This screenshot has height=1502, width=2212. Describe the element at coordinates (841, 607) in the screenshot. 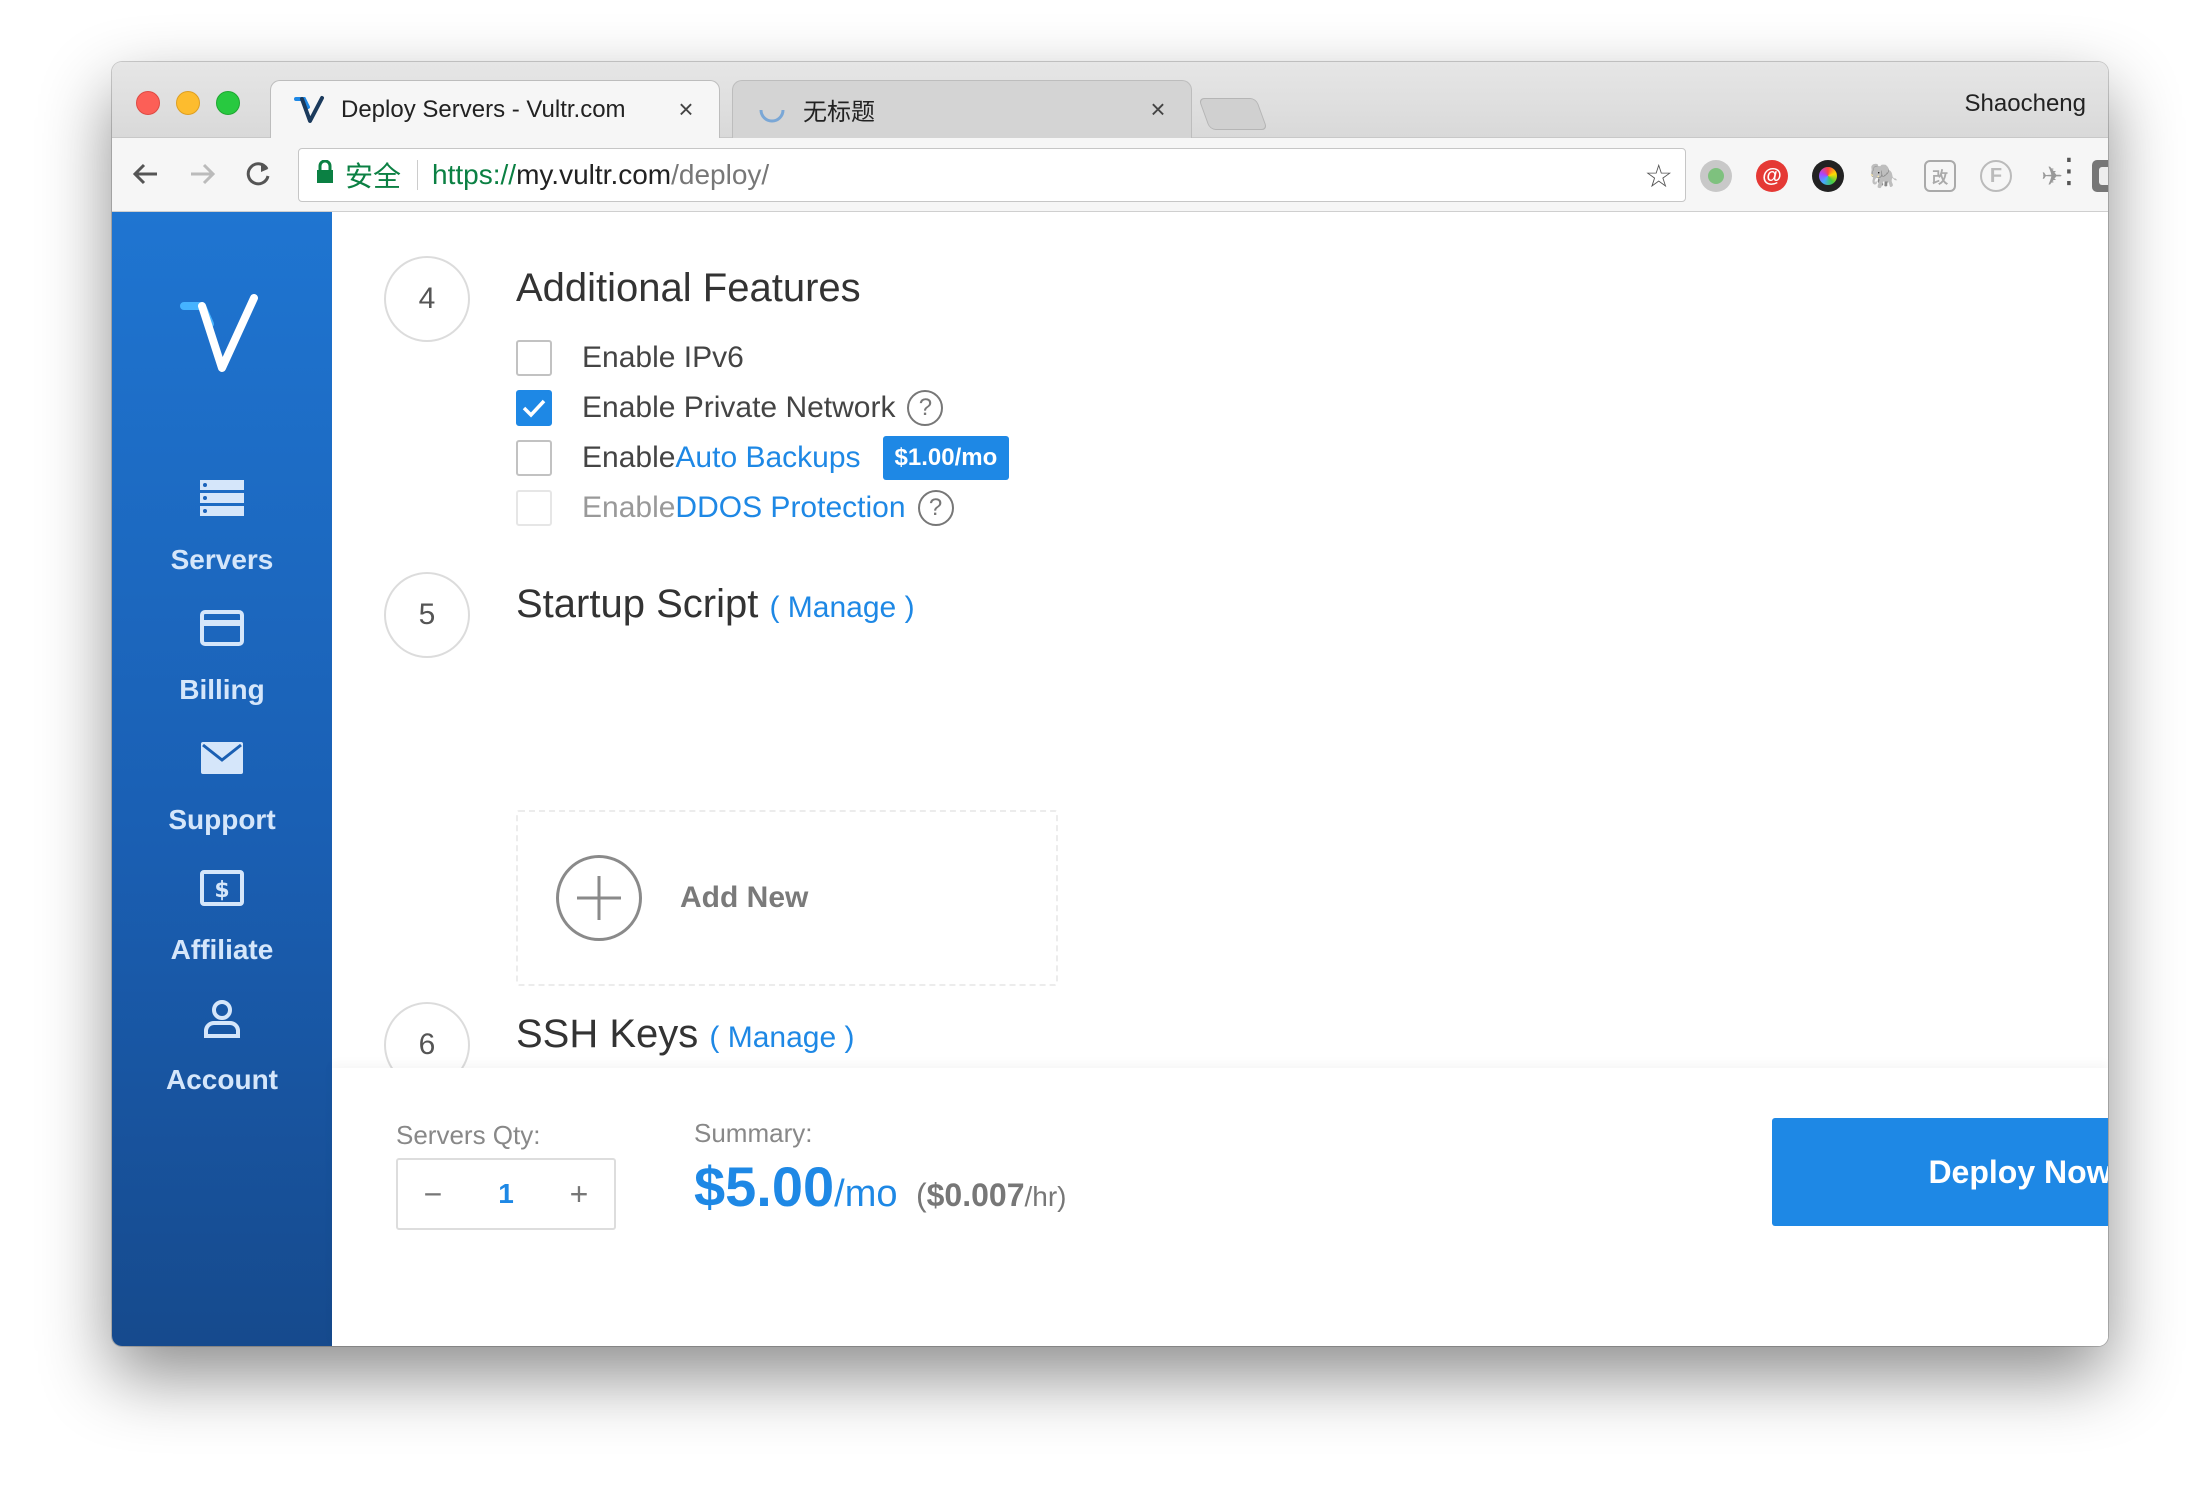

I see `manage-startup-scripts-link: ( Manage )` at that location.